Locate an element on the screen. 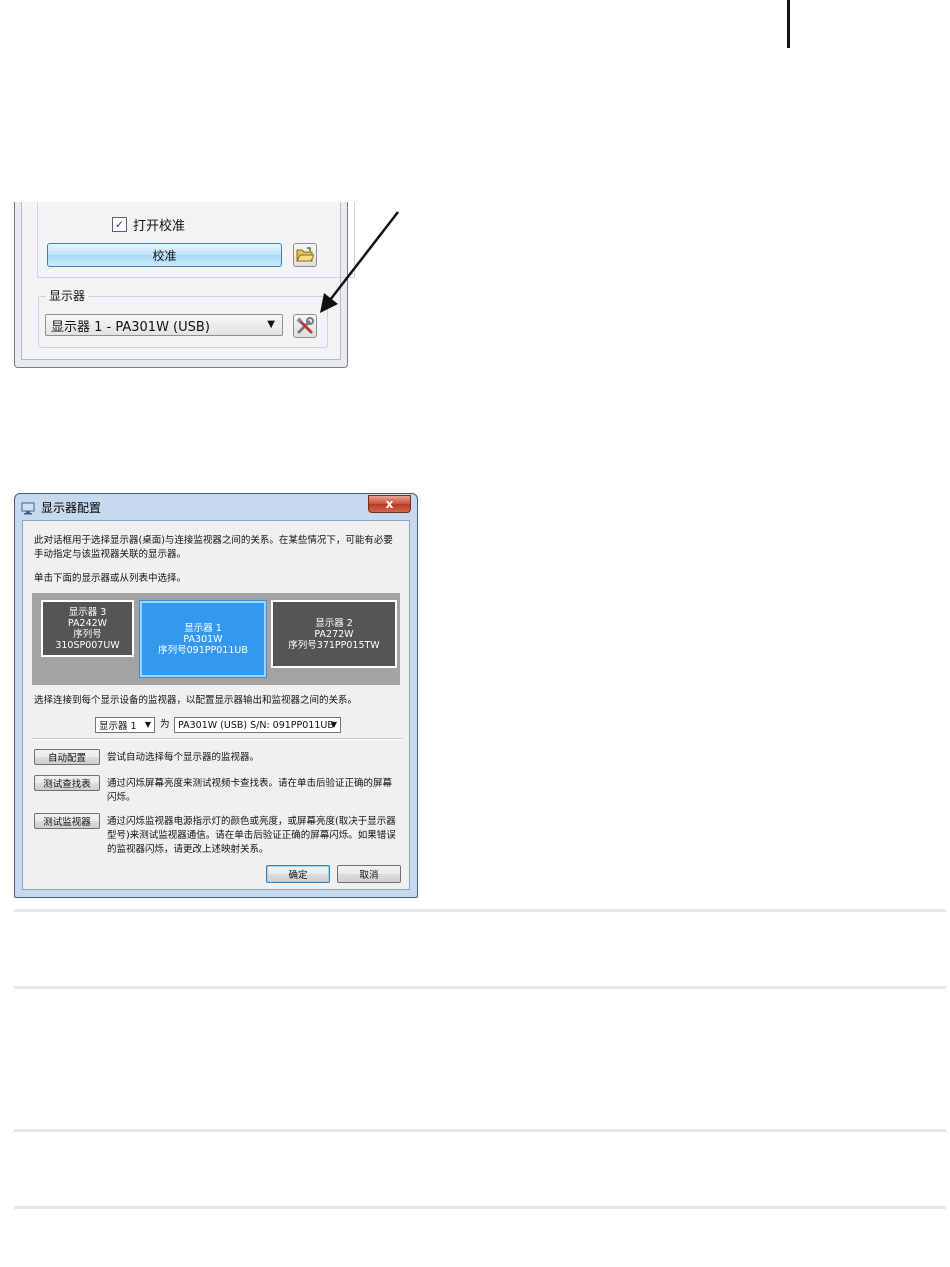 This screenshot has width=950, height=1267. close-icon: x is located at coordinates (389, 504).